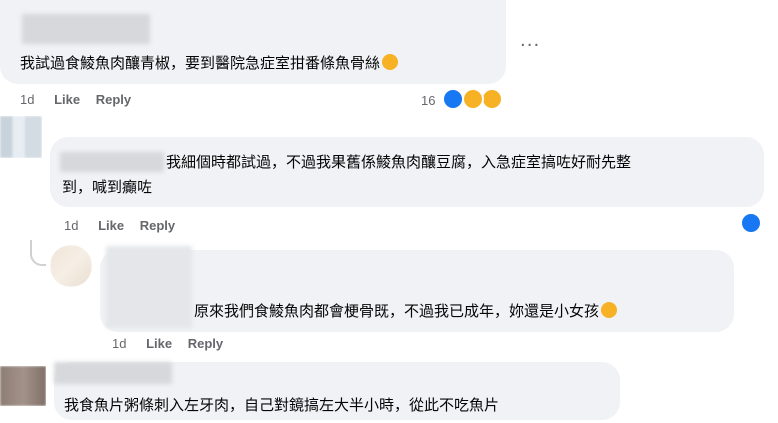 This screenshot has width=778, height=423. I want to click on comment-meta-2: 1d Like Reply, so click(119, 225).